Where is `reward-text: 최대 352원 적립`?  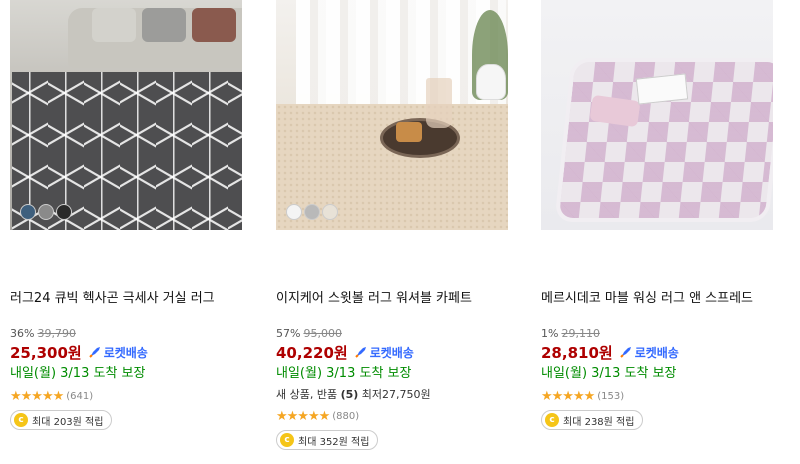 reward-text: 최대 352원 적립 is located at coordinates (334, 442).